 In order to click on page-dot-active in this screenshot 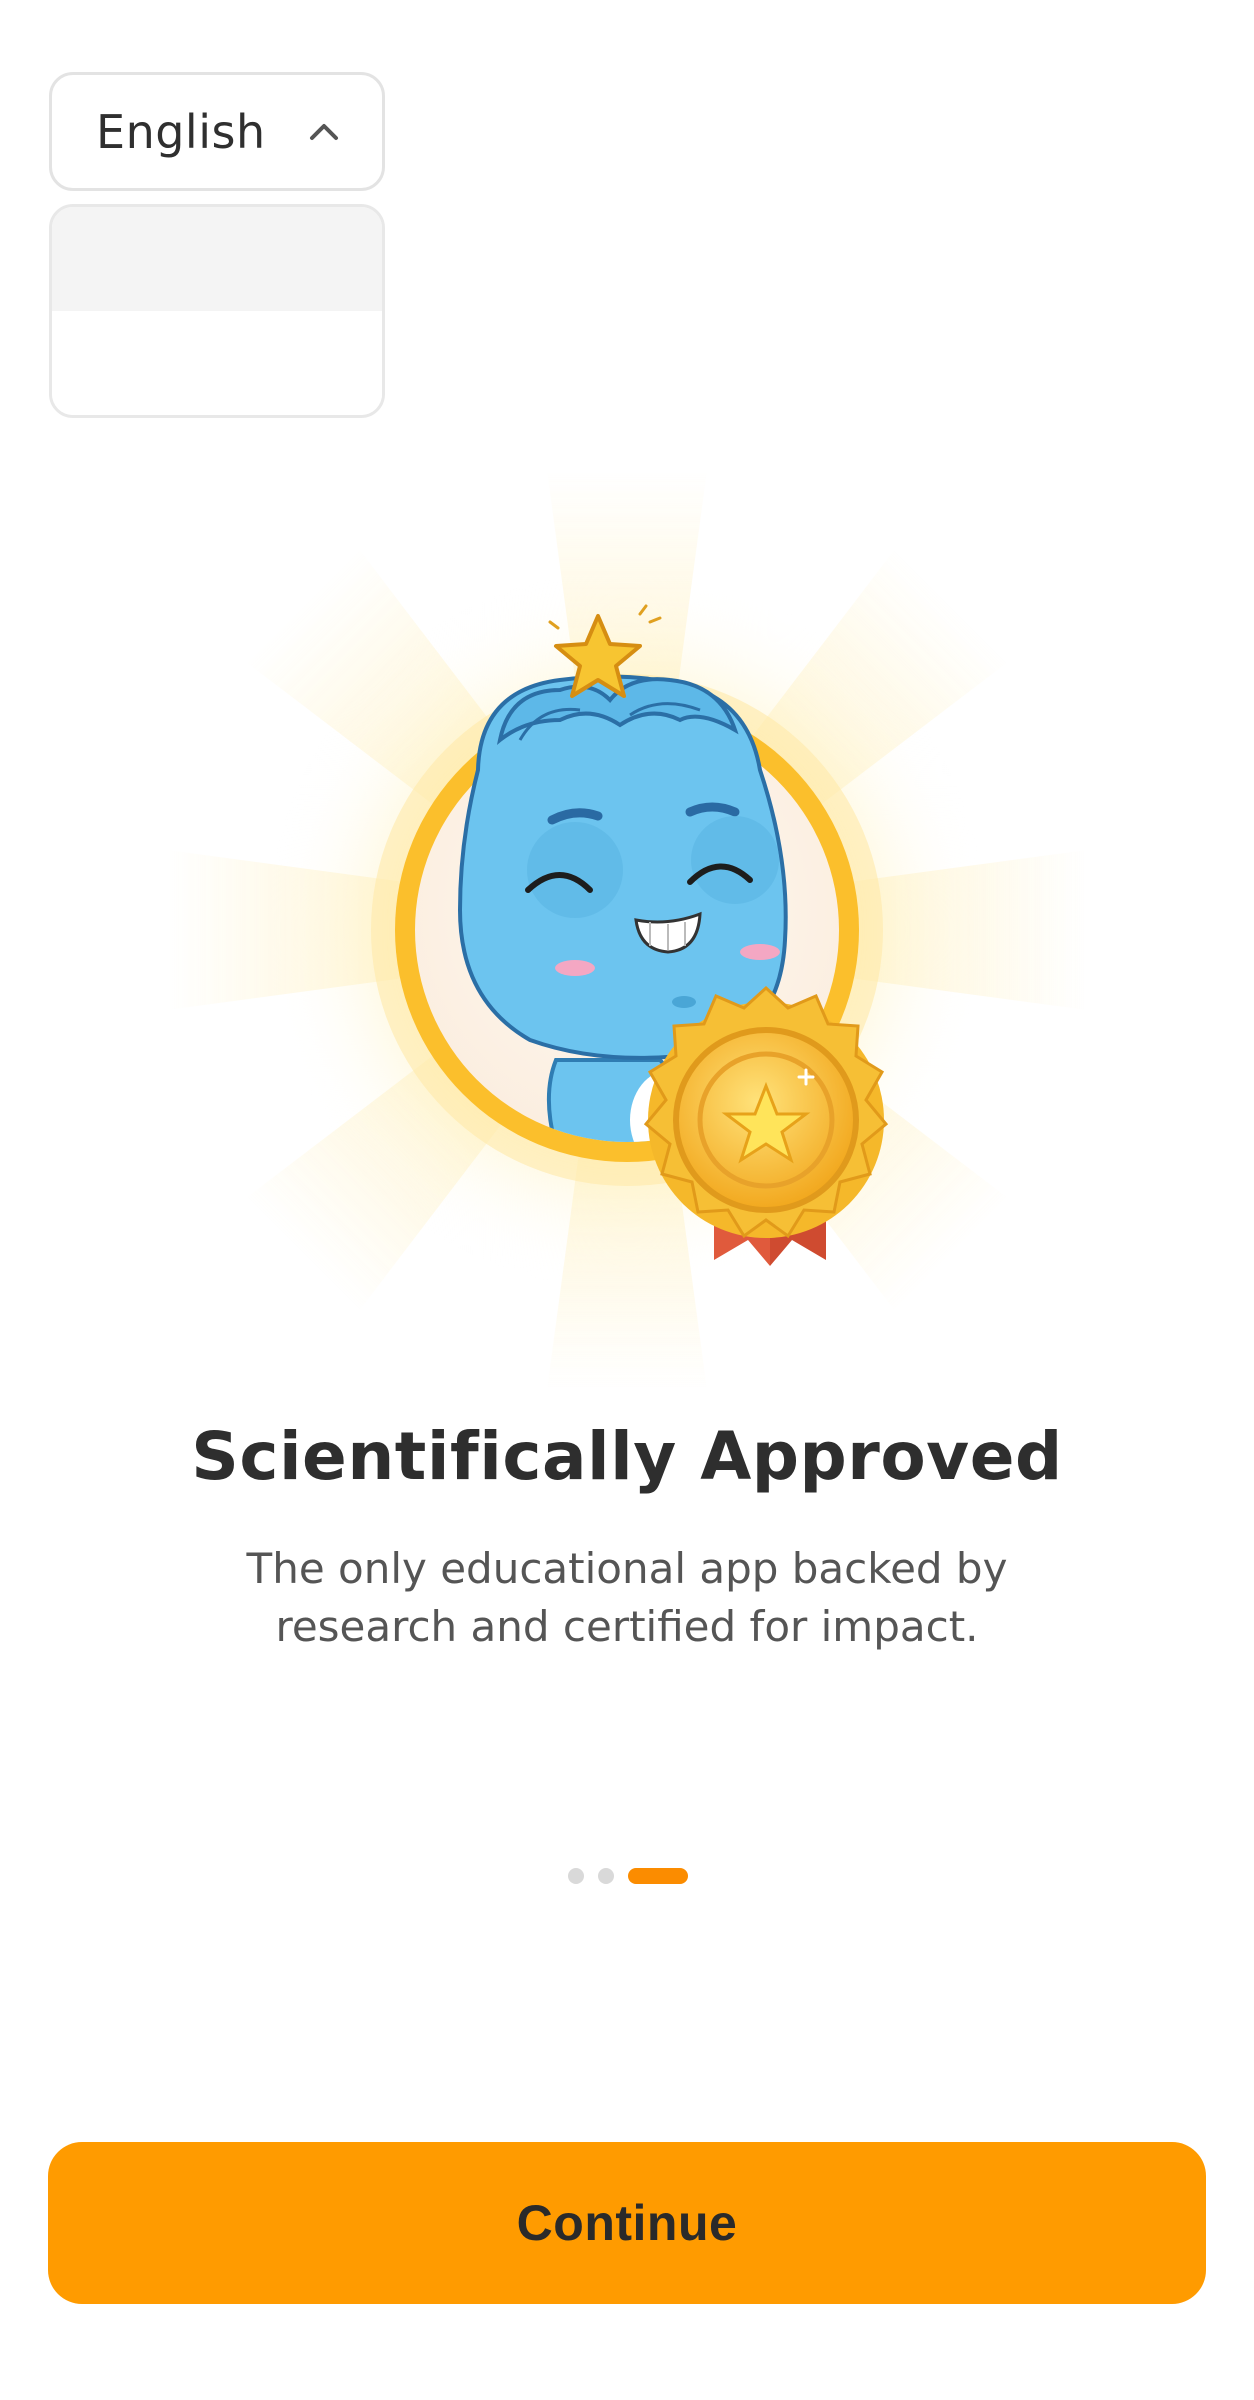, I will do `click(658, 1876)`.